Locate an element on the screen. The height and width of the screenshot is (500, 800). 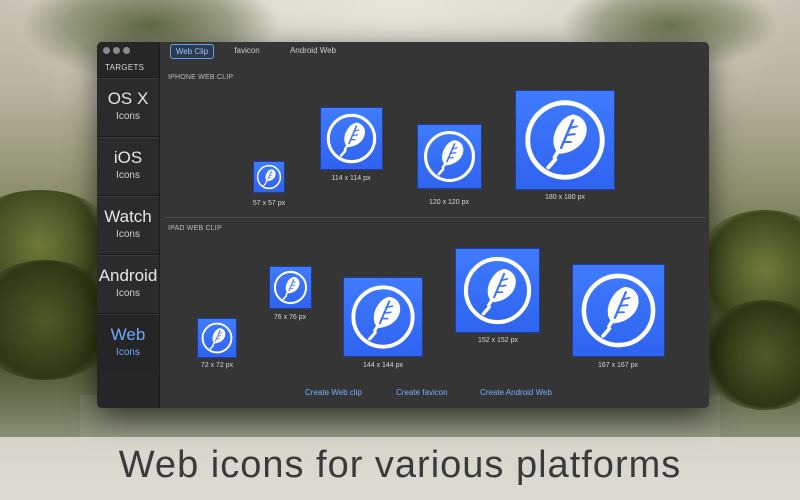
targets-header: TARGETS is located at coordinates (125, 67).